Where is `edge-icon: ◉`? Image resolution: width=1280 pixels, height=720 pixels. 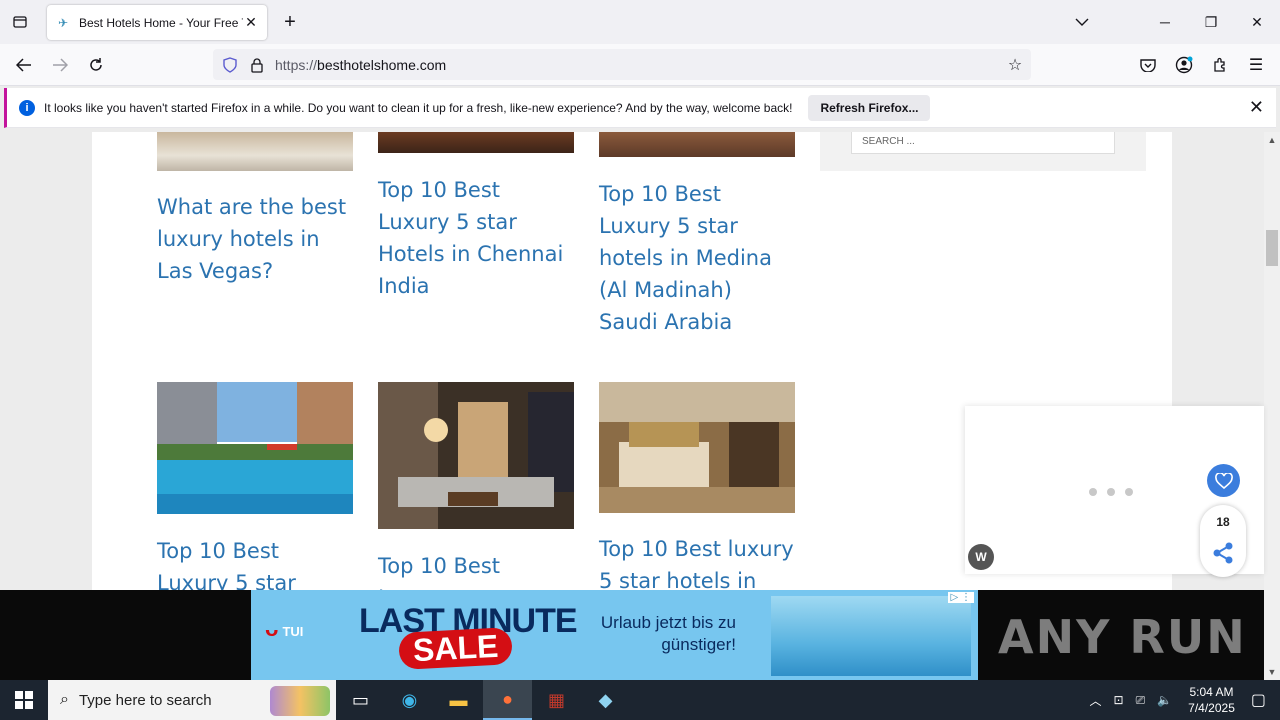
edge-icon: ◉ is located at coordinates (409, 700).